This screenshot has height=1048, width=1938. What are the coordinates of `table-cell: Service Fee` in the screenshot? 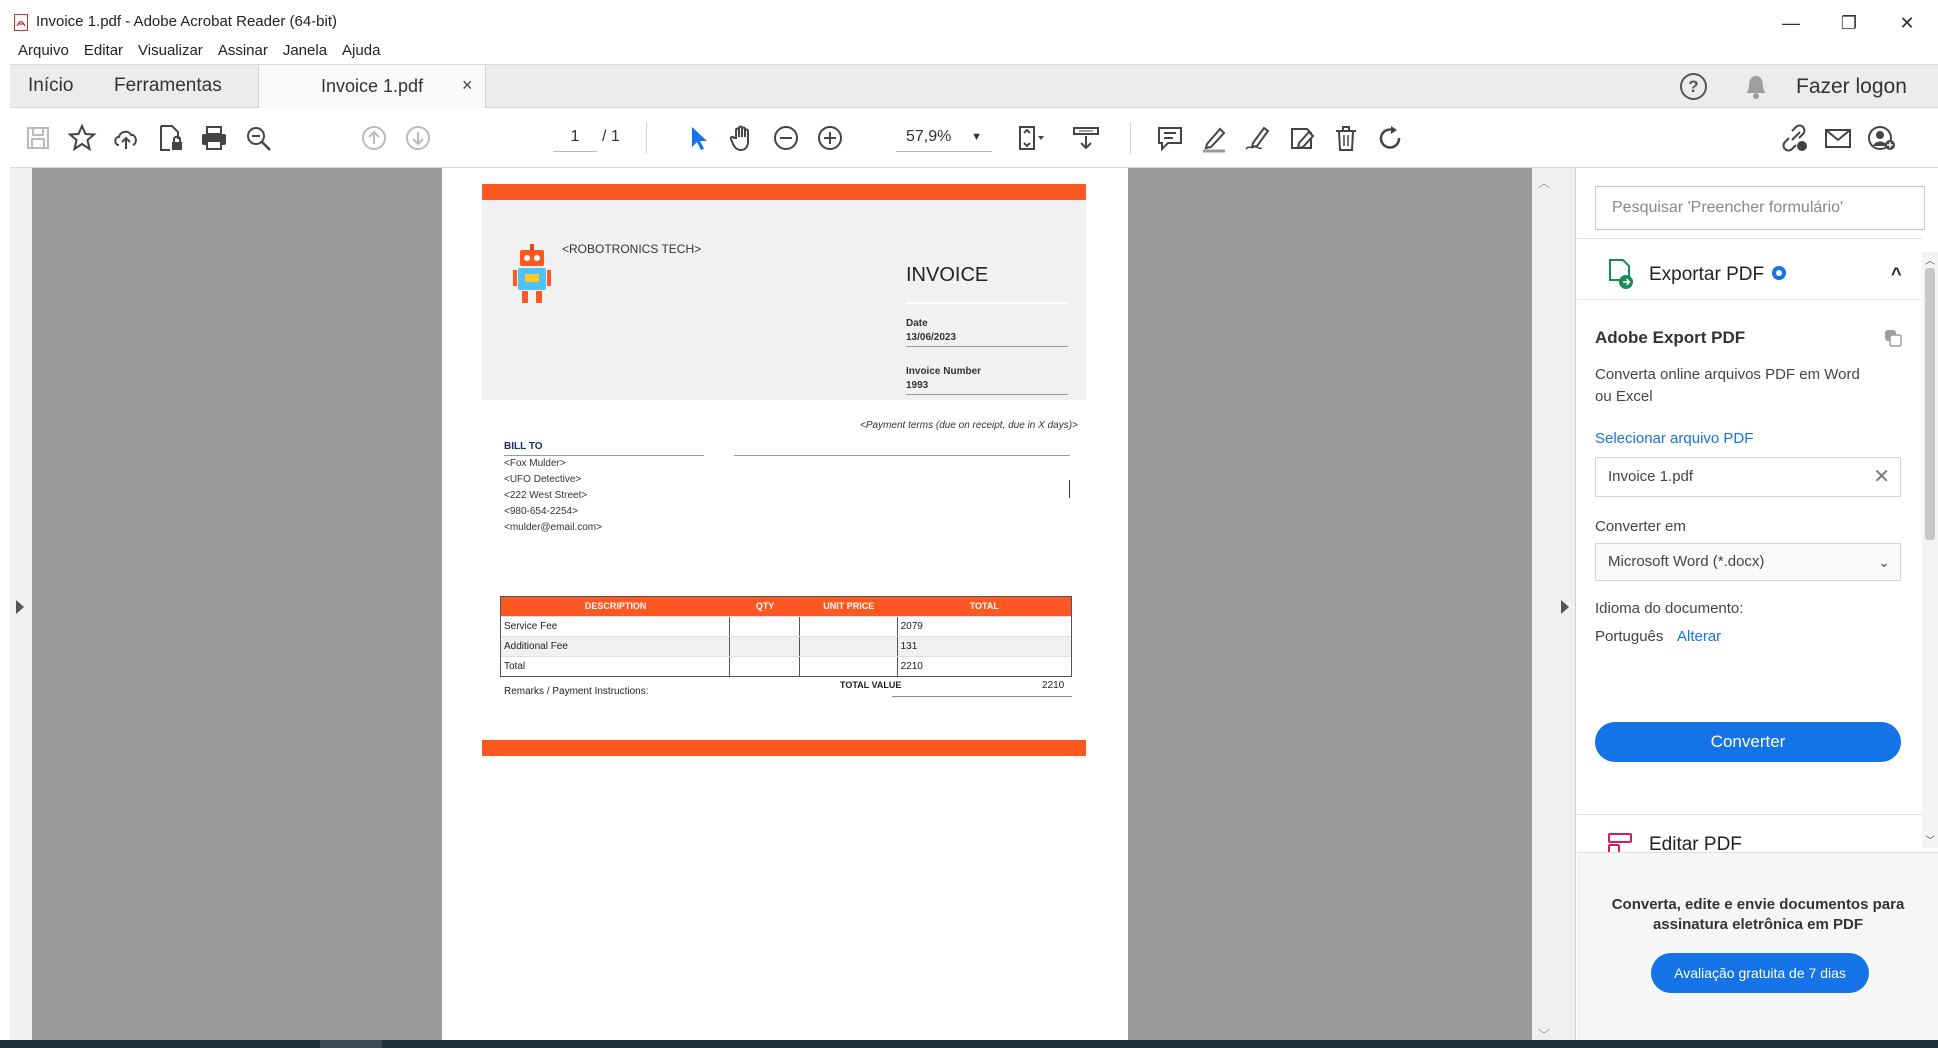 It's located at (616, 626).